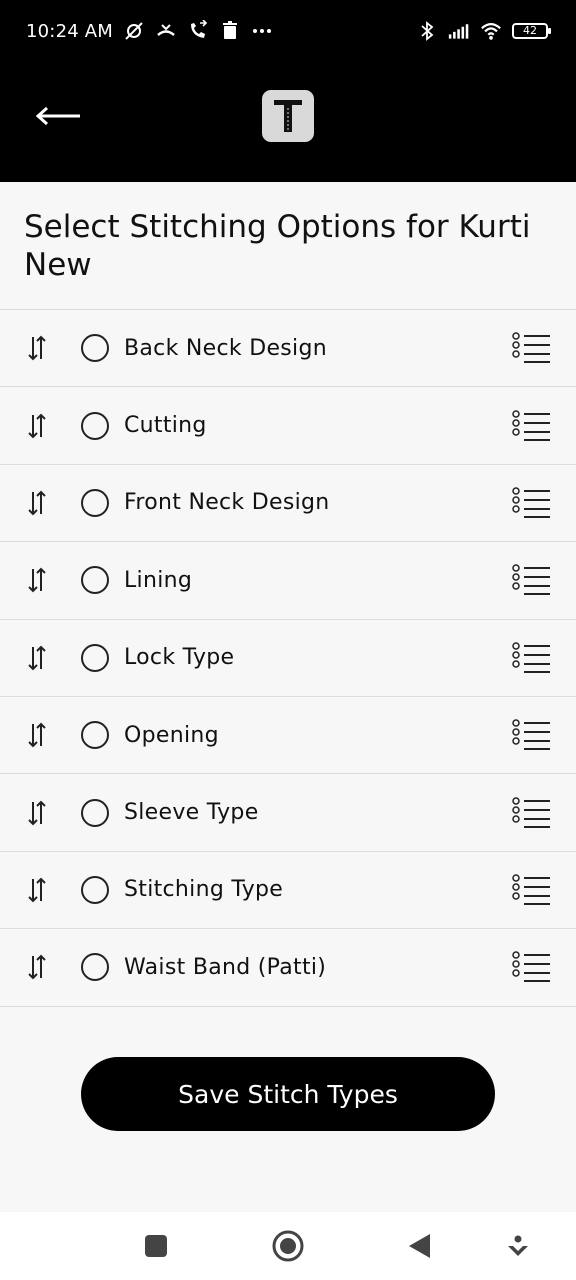 This screenshot has height=1280, width=576. I want to click on option-label: Lock Type, so click(179, 658).